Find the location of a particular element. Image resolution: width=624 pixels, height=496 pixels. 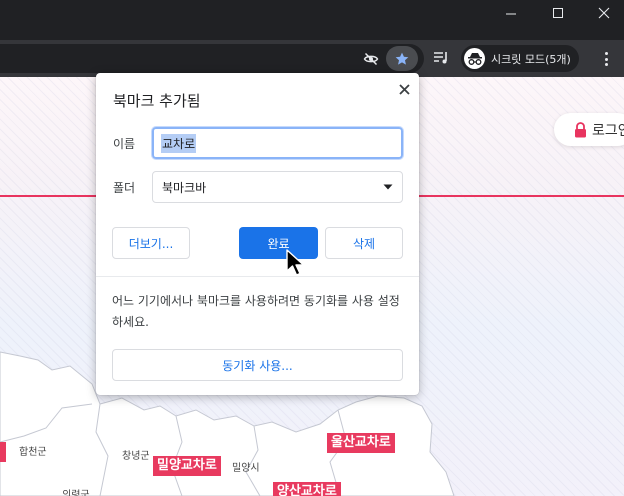

interchange-label: 밀양교차로 is located at coordinates (187, 466).